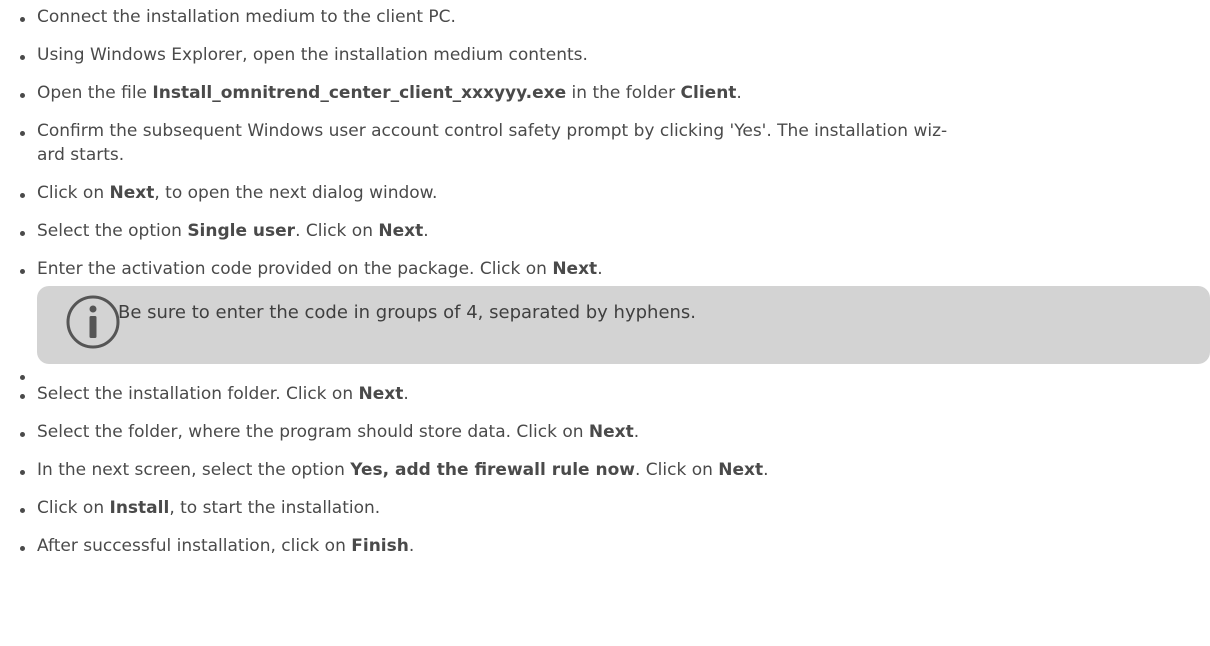  What do you see at coordinates (194, 470) in the screenshot?
I see `step-text: In the next screen, select the option` at bounding box center [194, 470].